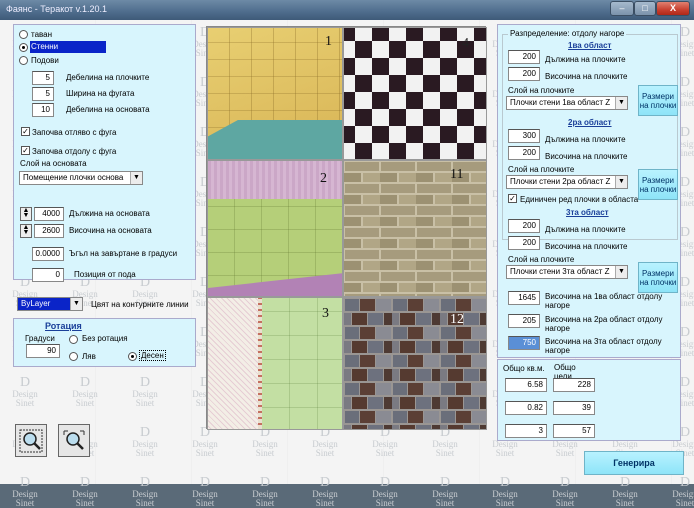 This screenshot has height=508, width=694. I want to click on contour-color-value: ByLayer, so click(36, 303).